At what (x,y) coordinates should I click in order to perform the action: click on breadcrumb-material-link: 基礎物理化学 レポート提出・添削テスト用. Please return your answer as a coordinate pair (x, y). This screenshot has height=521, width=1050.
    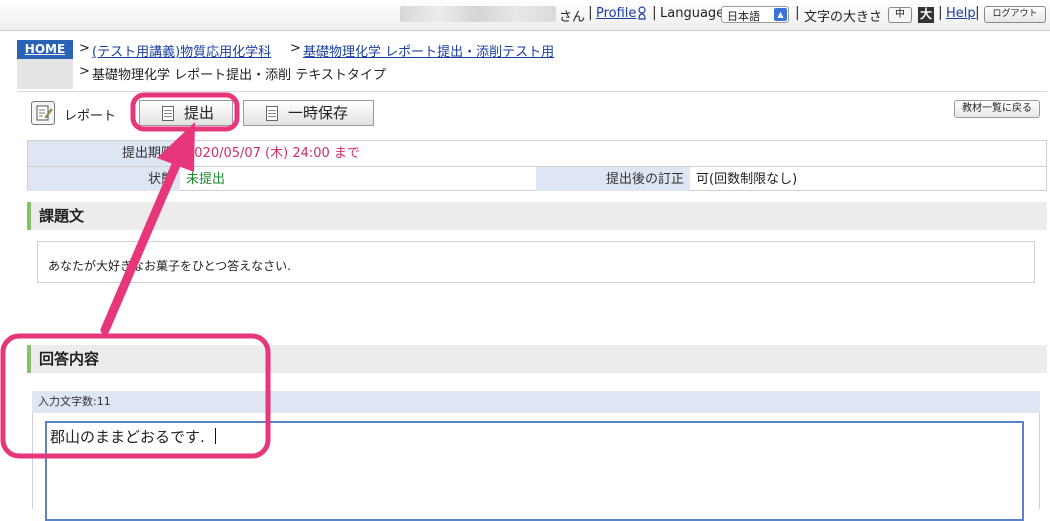
    Looking at the image, I should click on (428, 50).